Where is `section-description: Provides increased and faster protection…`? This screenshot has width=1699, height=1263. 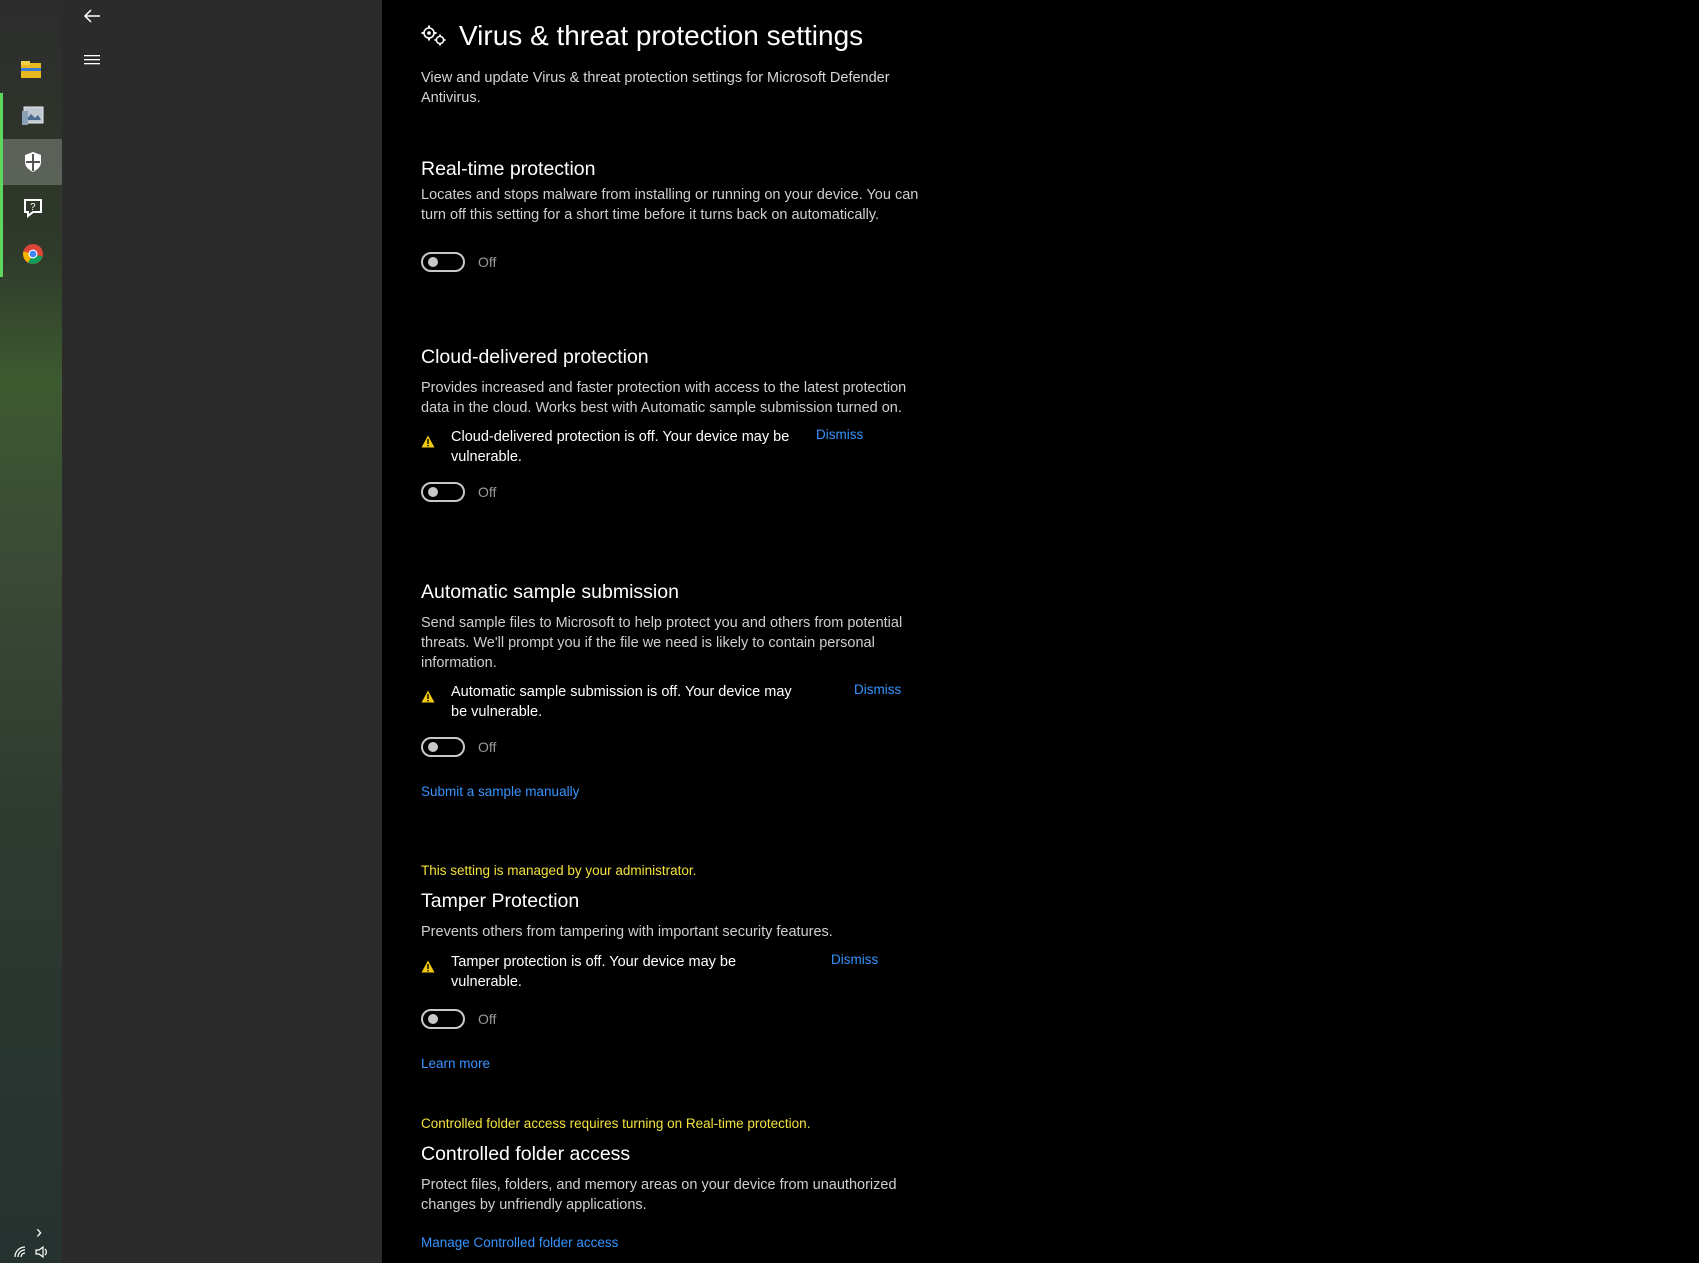
section-description: Provides increased and faster protection… is located at coordinates (664, 398).